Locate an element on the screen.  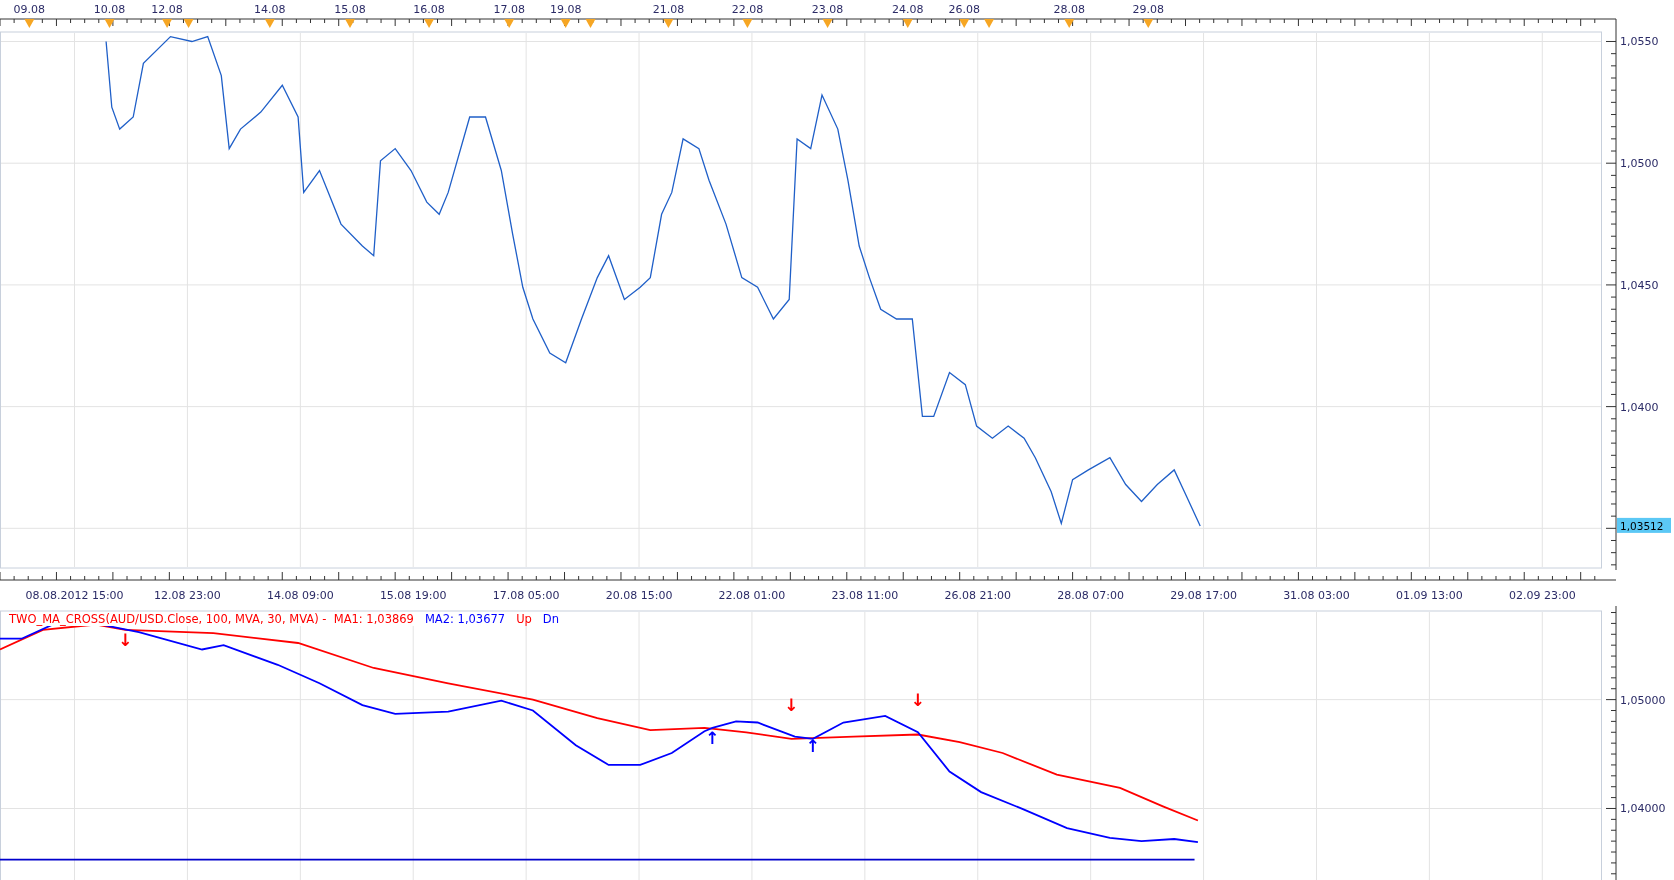
legend-text: TWO_MA_CROSS(AUD/USD.Close, 100, MVA, 30, MVA) - MA1: 1,03869 is located at coordinates (211, 619).